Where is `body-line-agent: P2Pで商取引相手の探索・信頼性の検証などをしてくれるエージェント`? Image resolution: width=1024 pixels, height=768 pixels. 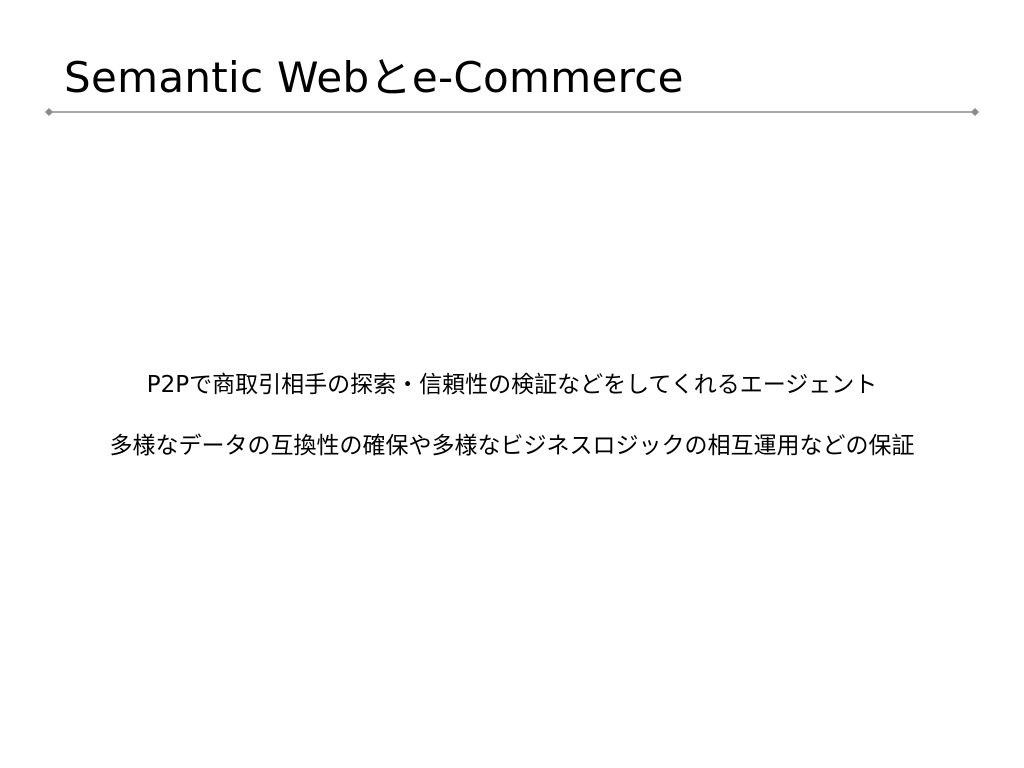
body-line-agent: P2Pで商取引相手の探索・信頼性の検証などをしてくれるエージェント is located at coordinates (512, 385).